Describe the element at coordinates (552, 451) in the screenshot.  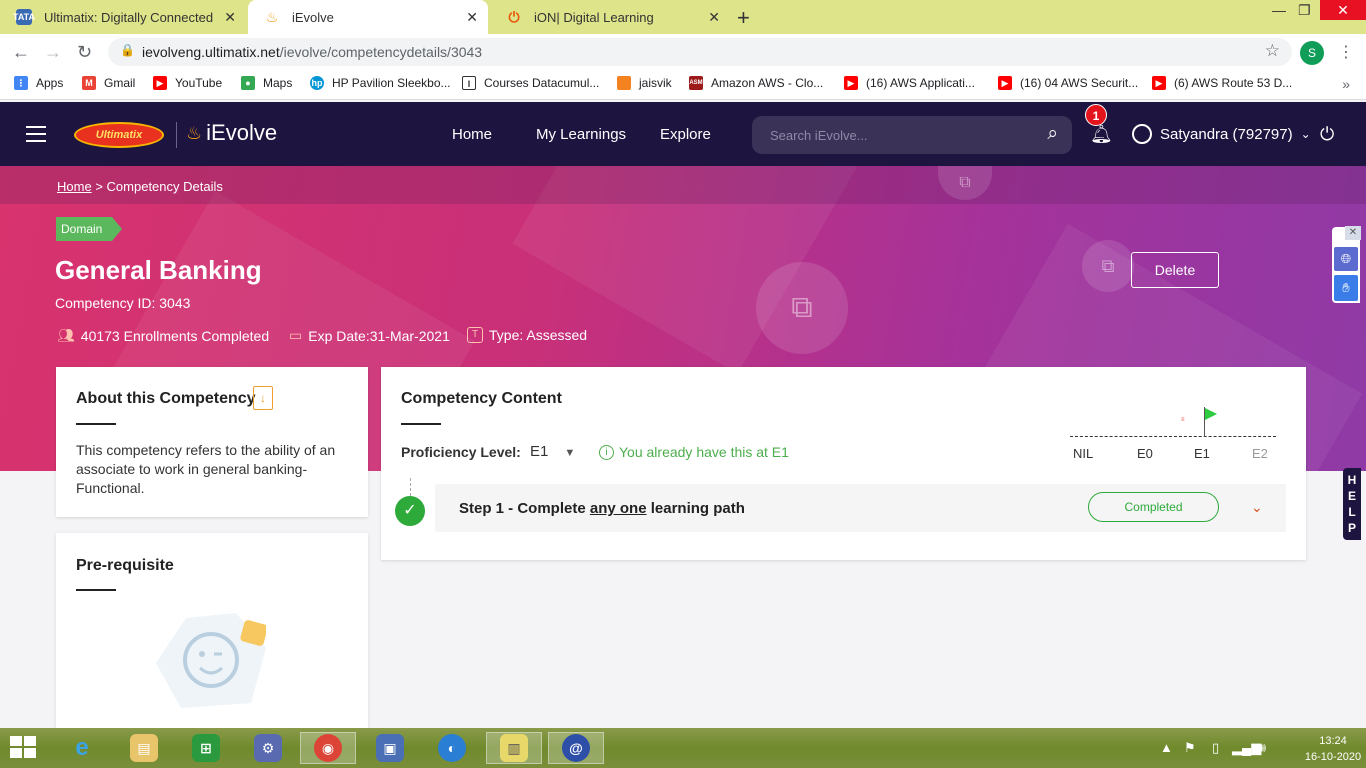
I see `proficiency-select: E1 ▼` at that location.